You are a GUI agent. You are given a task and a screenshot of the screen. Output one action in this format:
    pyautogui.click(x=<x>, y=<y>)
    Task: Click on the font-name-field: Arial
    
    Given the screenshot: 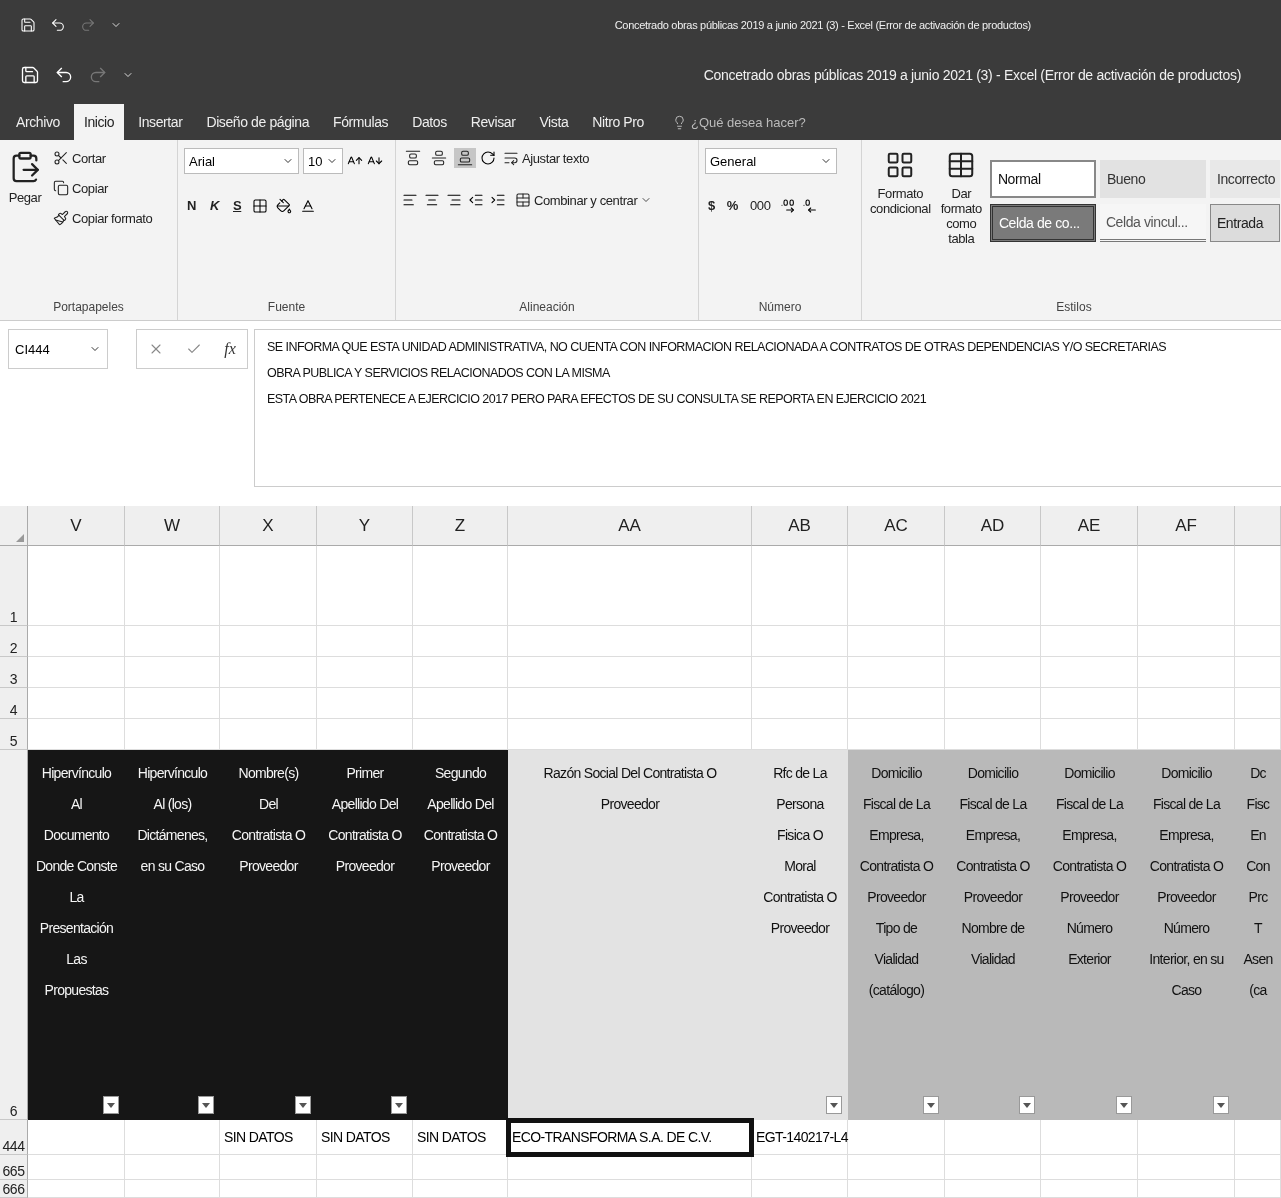 What is the action you would take?
    pyautogui.click(x=241, y=161)
    